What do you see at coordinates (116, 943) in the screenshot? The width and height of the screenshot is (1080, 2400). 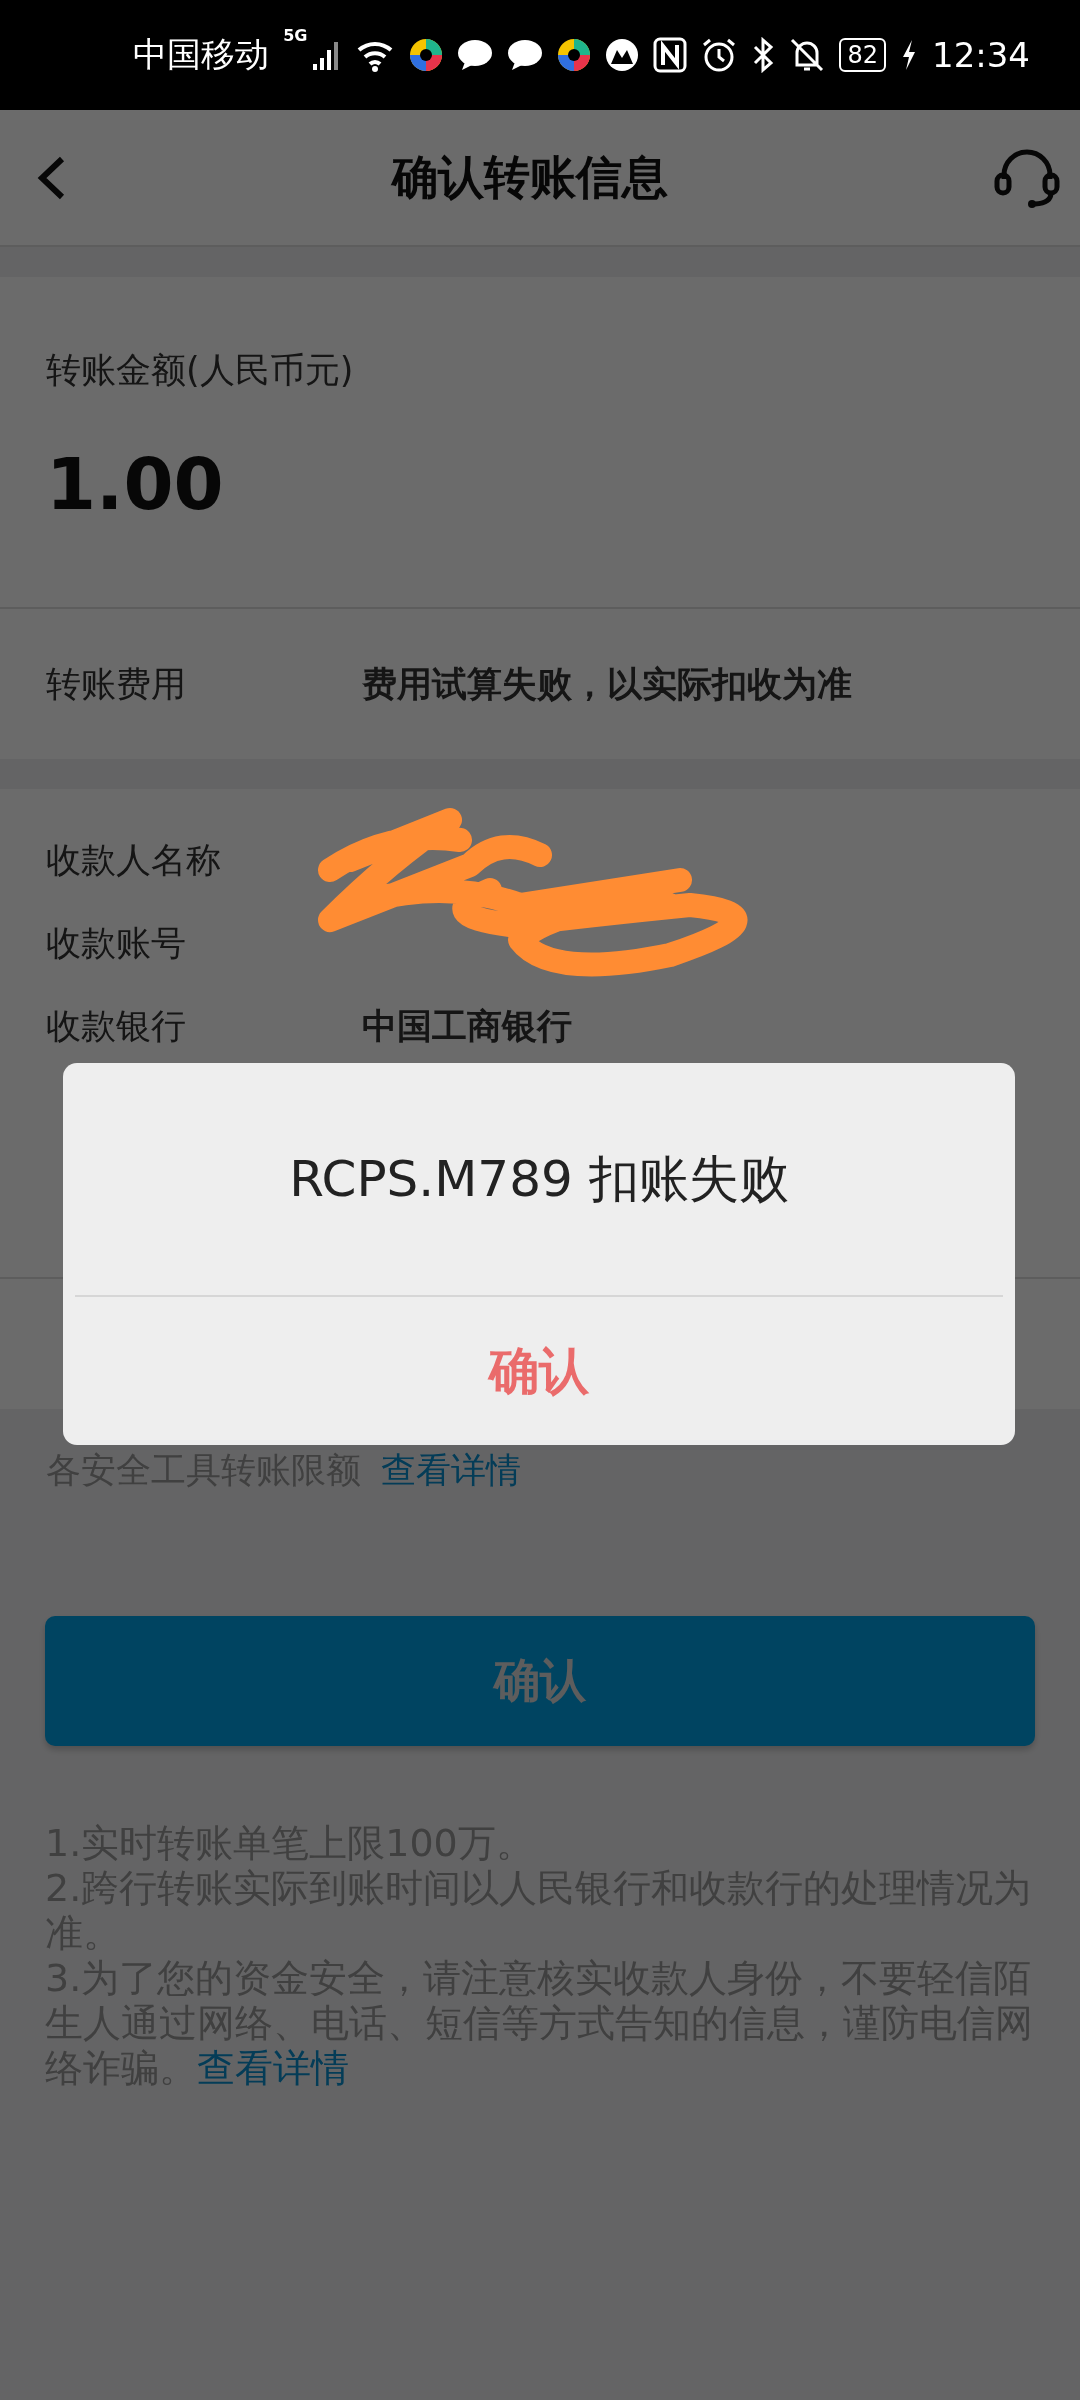 I see `detail-label: 收款账号` at bounding box center [116, 943].